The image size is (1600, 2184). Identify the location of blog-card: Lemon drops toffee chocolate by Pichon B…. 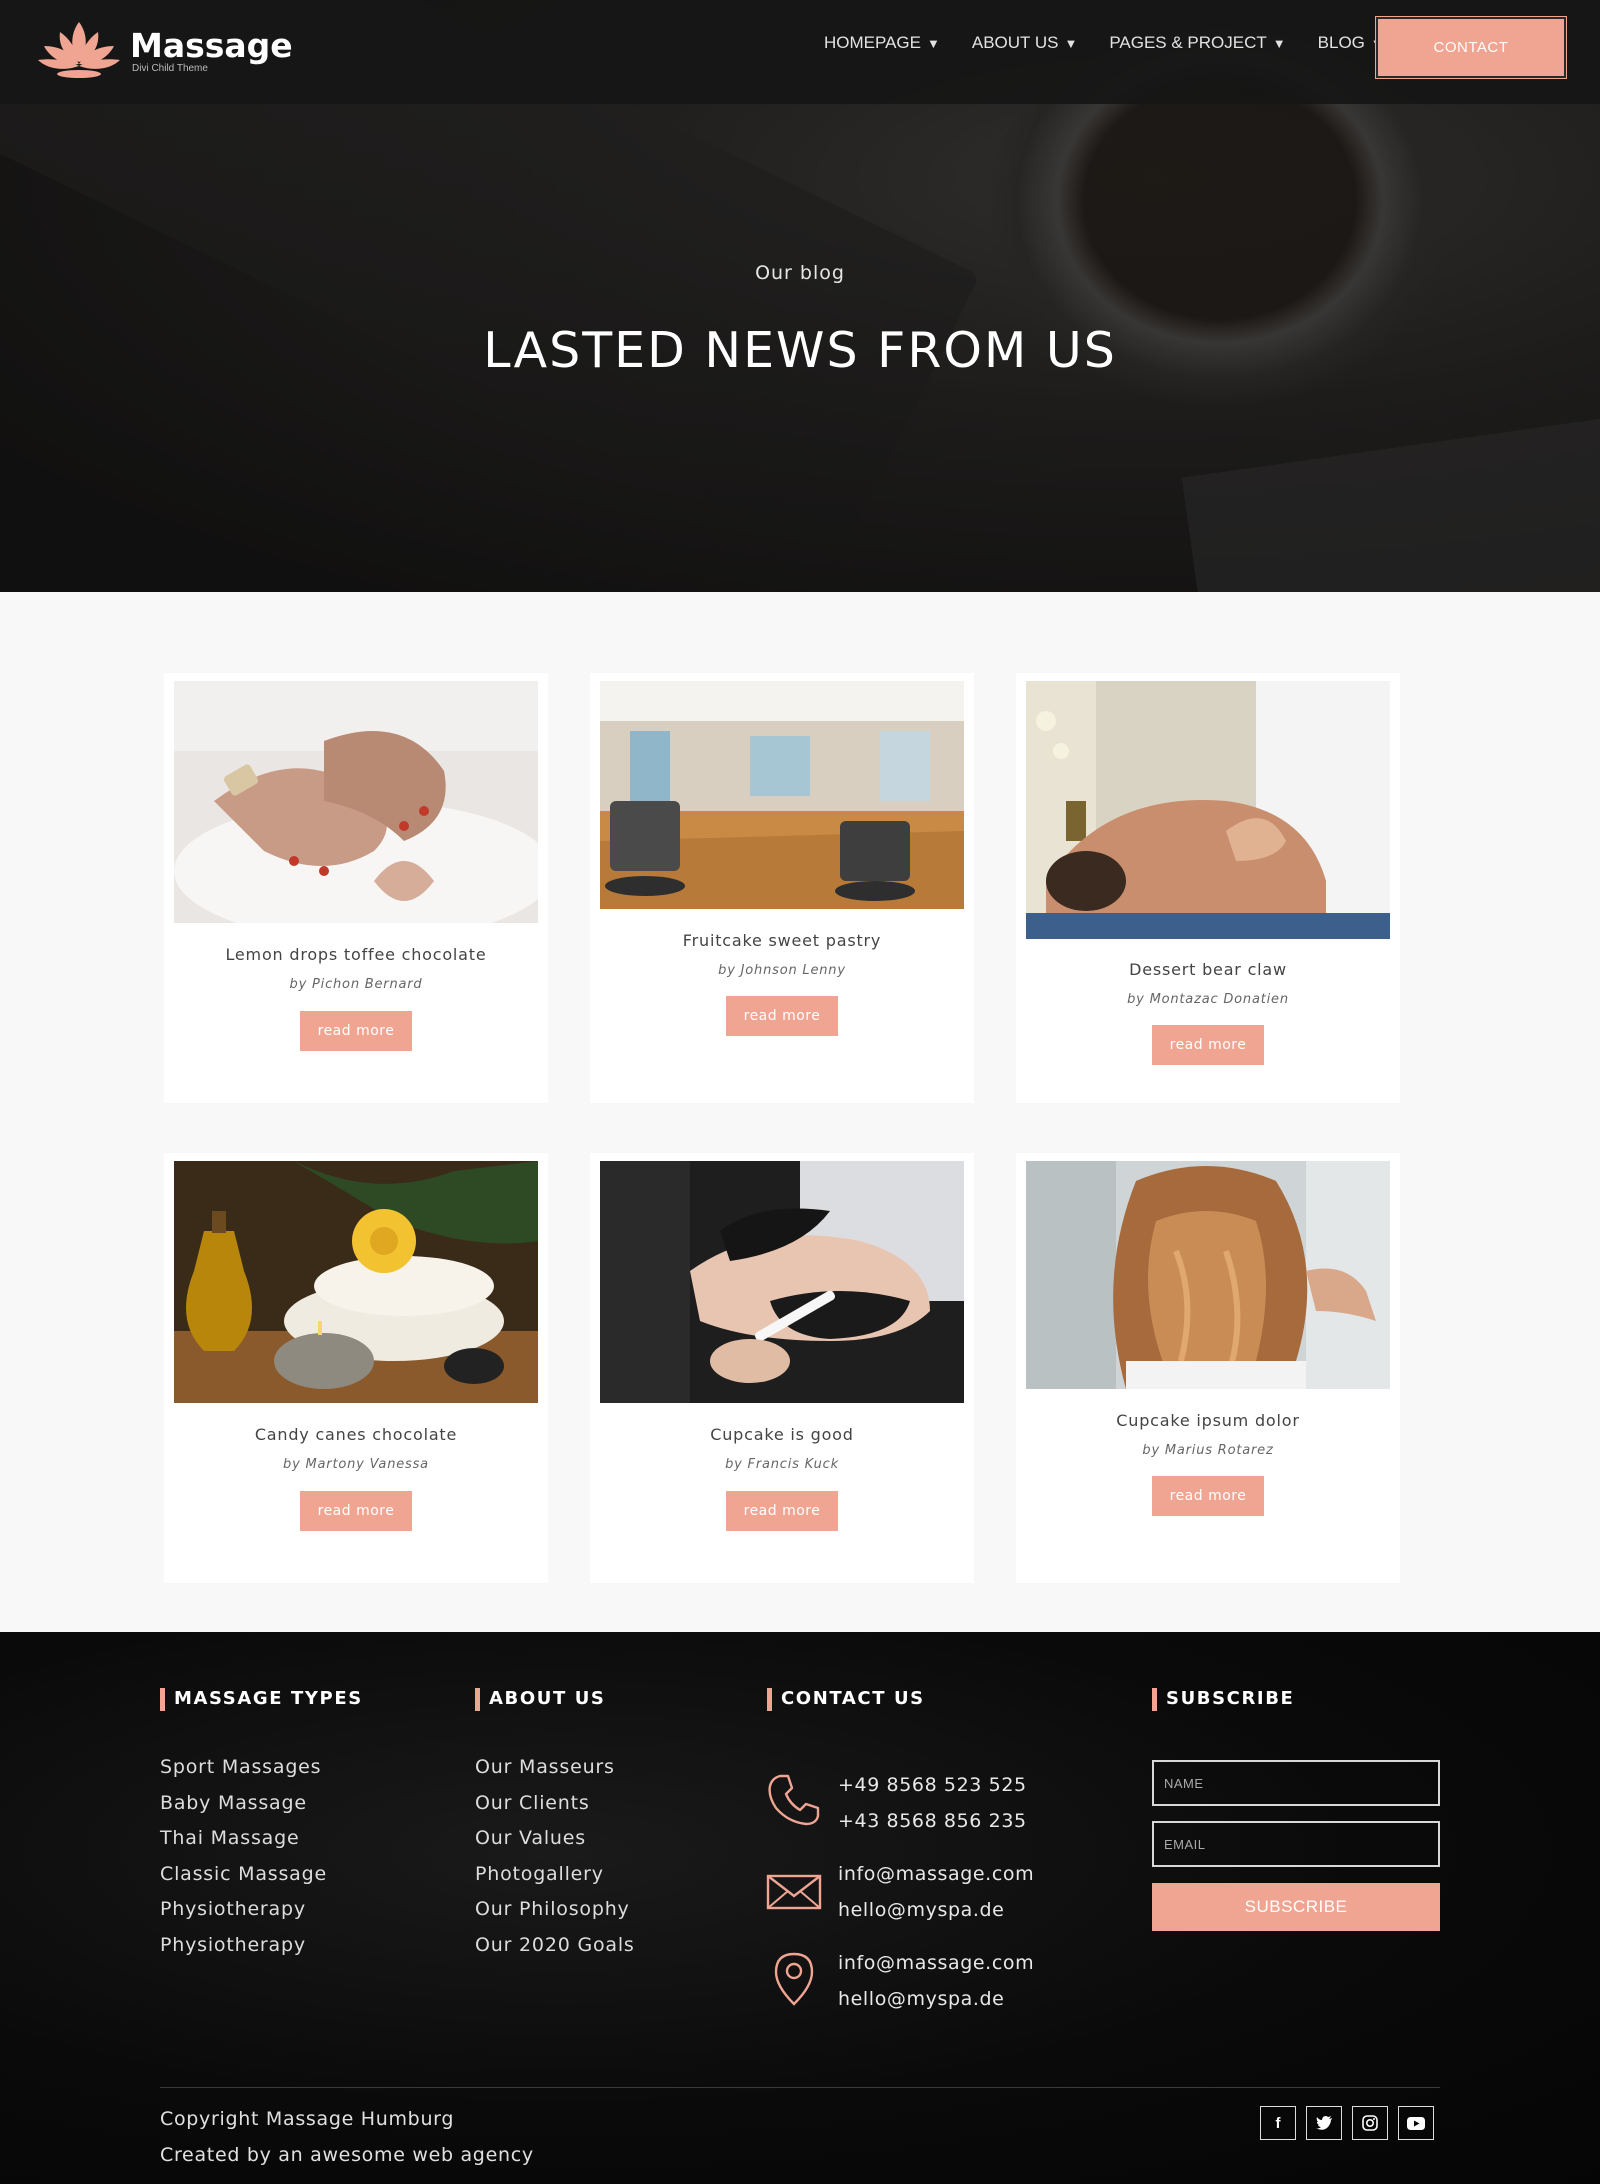
(356, 888).